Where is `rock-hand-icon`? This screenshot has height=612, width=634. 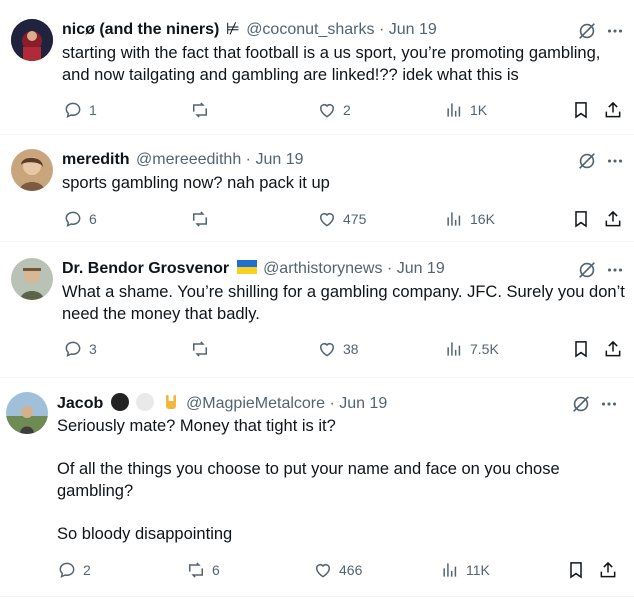 rock-hand-icon is located at coordinates (171, 402).